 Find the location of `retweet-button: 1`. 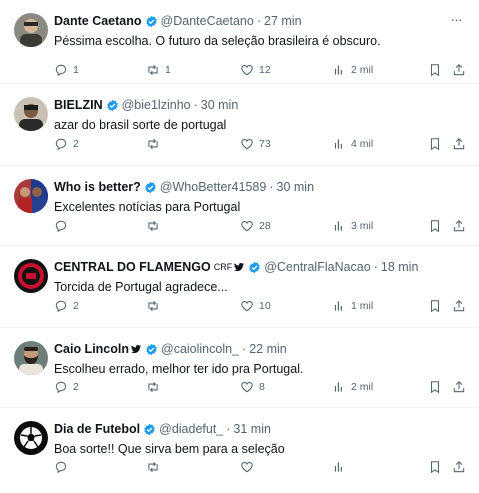

retweet-button: 1 is located at coordinates (158, 70).